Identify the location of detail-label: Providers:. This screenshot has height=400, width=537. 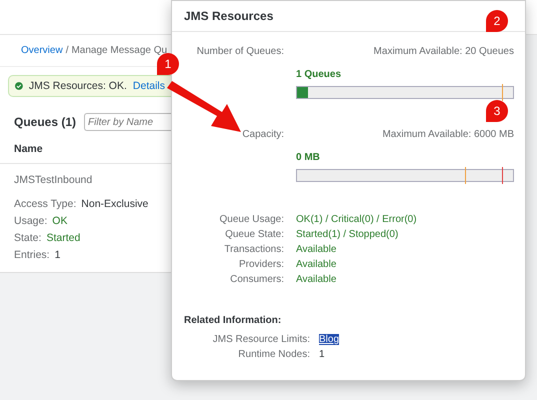
(261, 264).